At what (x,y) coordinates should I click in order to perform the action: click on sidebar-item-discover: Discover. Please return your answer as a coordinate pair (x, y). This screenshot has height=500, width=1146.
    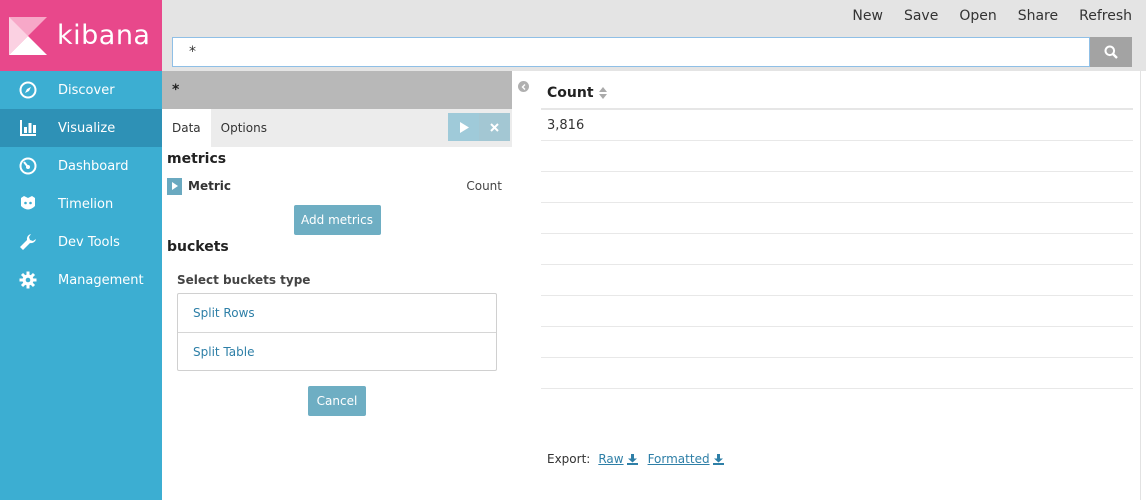
    Looking at the image, I should click on (81, 90).